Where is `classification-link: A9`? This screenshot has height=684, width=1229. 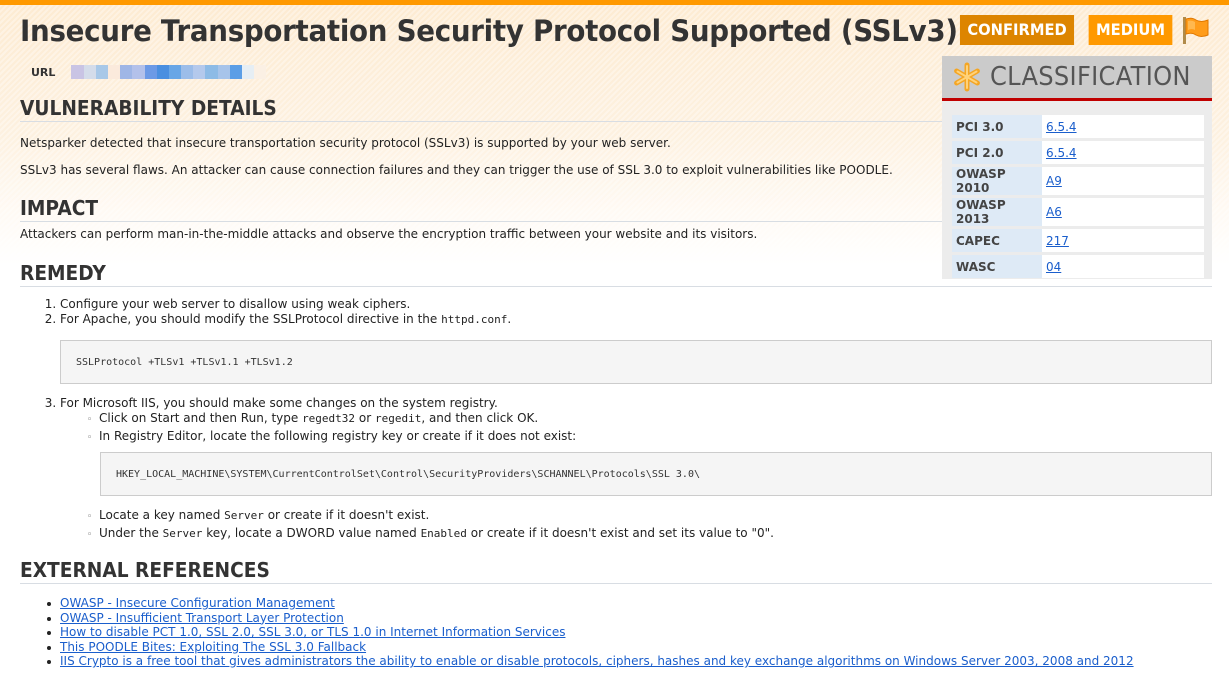 classification-link: A9 is located at coordinates (1054, 181).